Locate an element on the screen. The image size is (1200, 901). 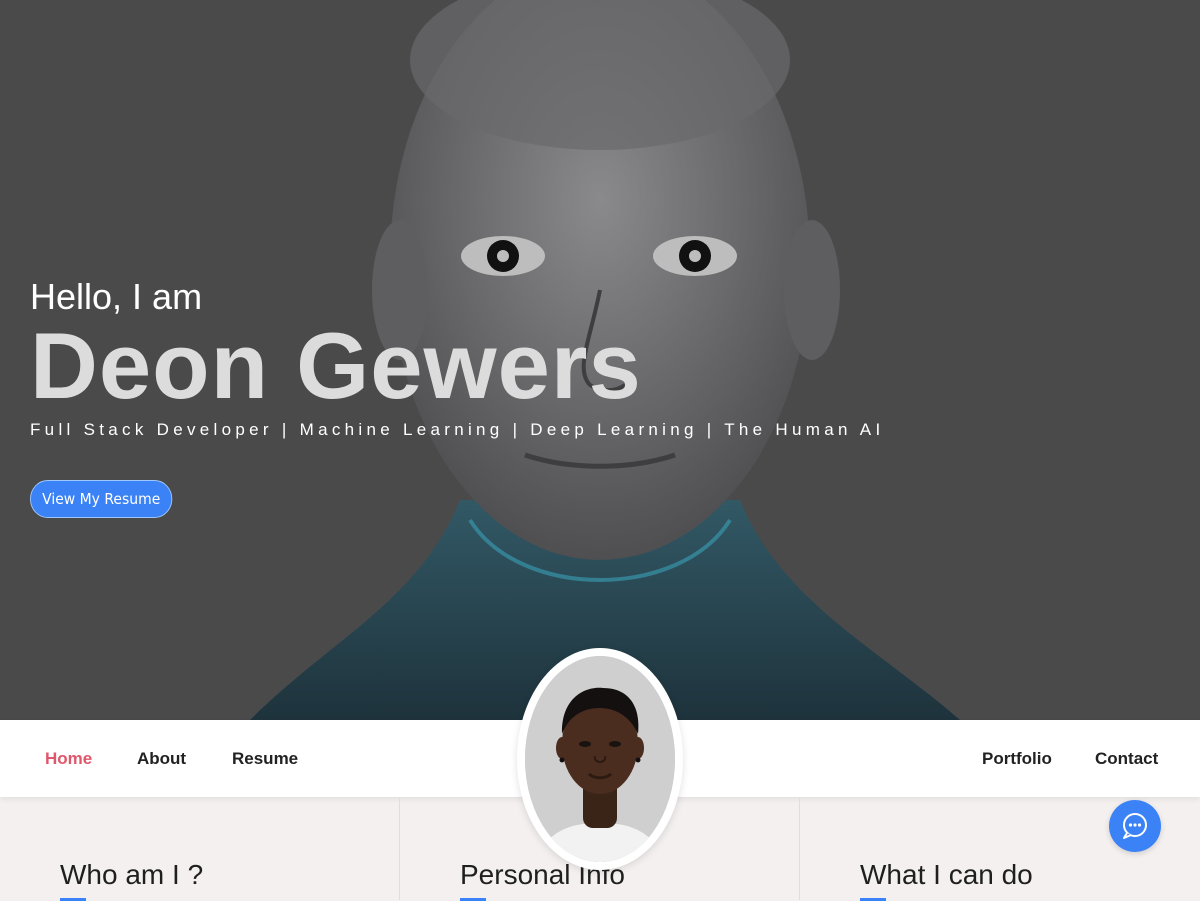
avatar is located at coordinates (600, 759).